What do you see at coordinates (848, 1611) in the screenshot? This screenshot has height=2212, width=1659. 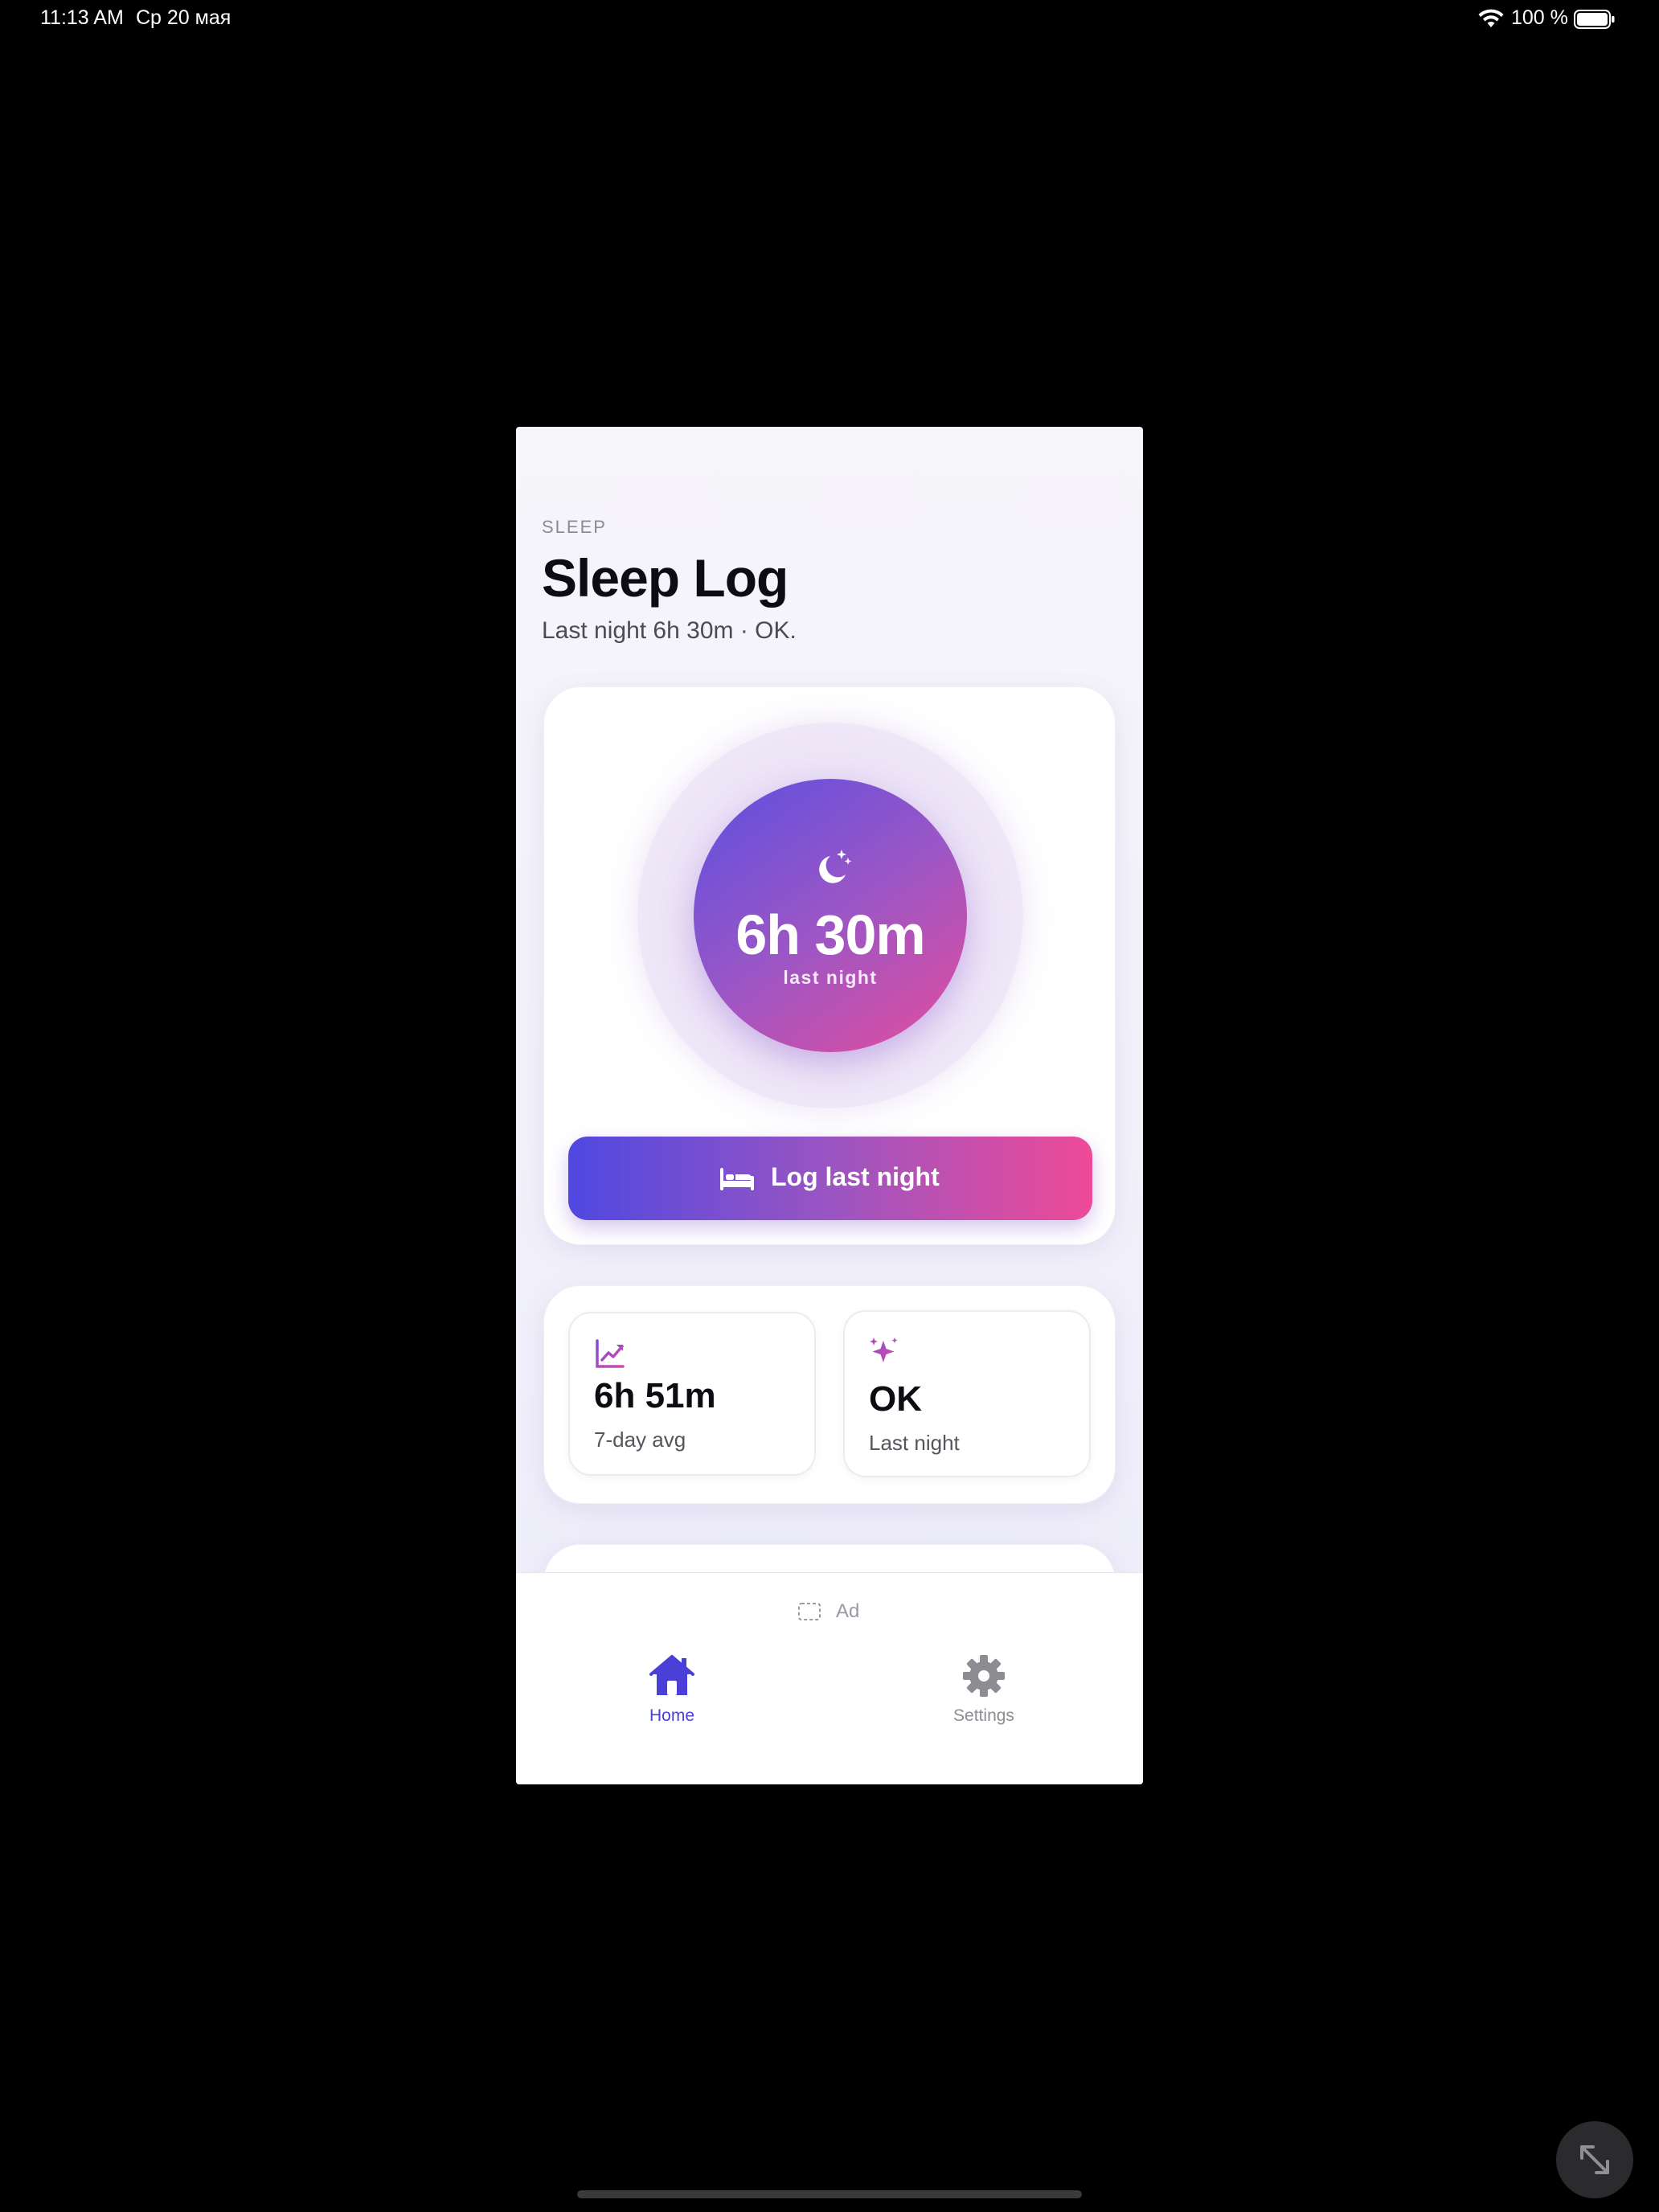 I see `ad-label: Ad` at bounding box center [848, 1611].